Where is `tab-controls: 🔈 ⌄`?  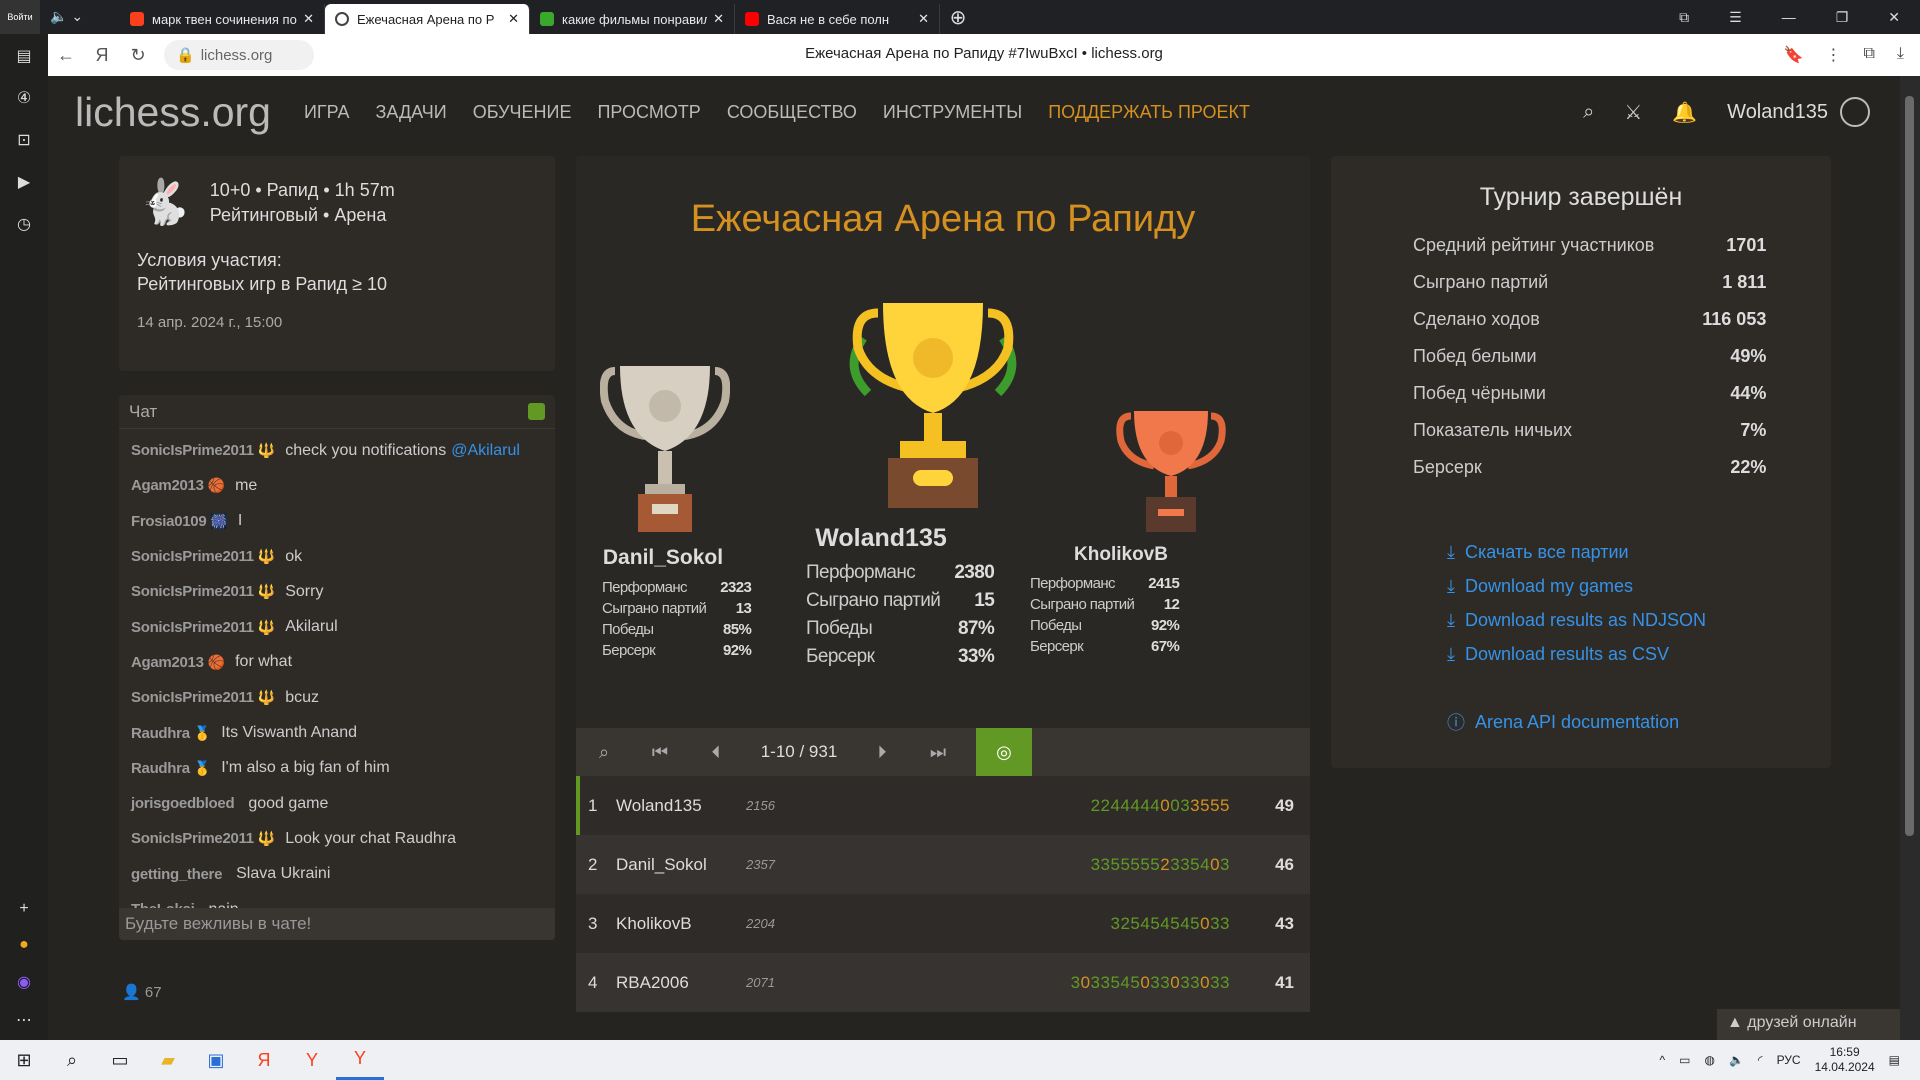 tab-controls: 🔈 ⌄ is located at coordinates (80, 17).